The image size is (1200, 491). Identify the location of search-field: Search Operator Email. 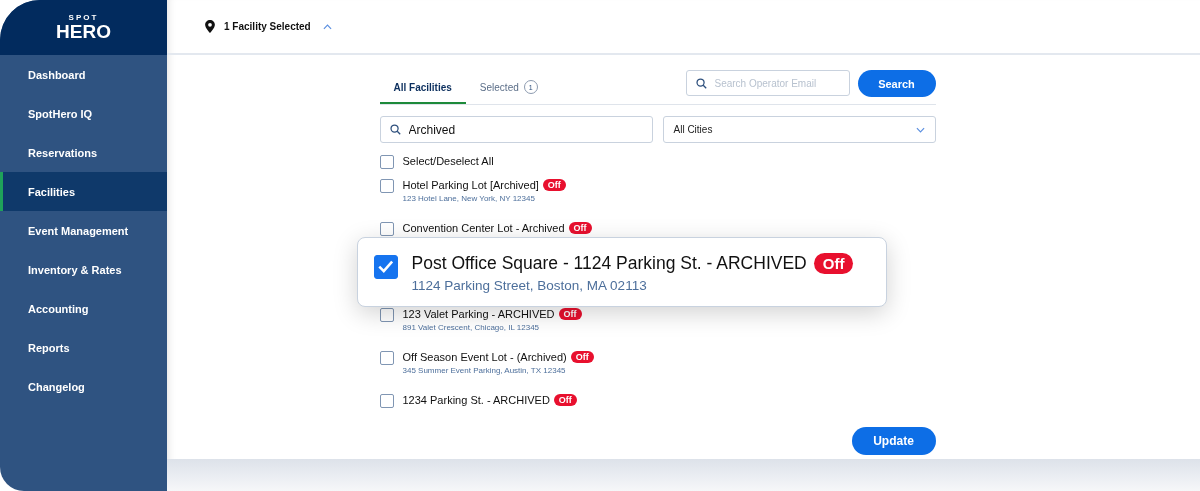
(767, 83).